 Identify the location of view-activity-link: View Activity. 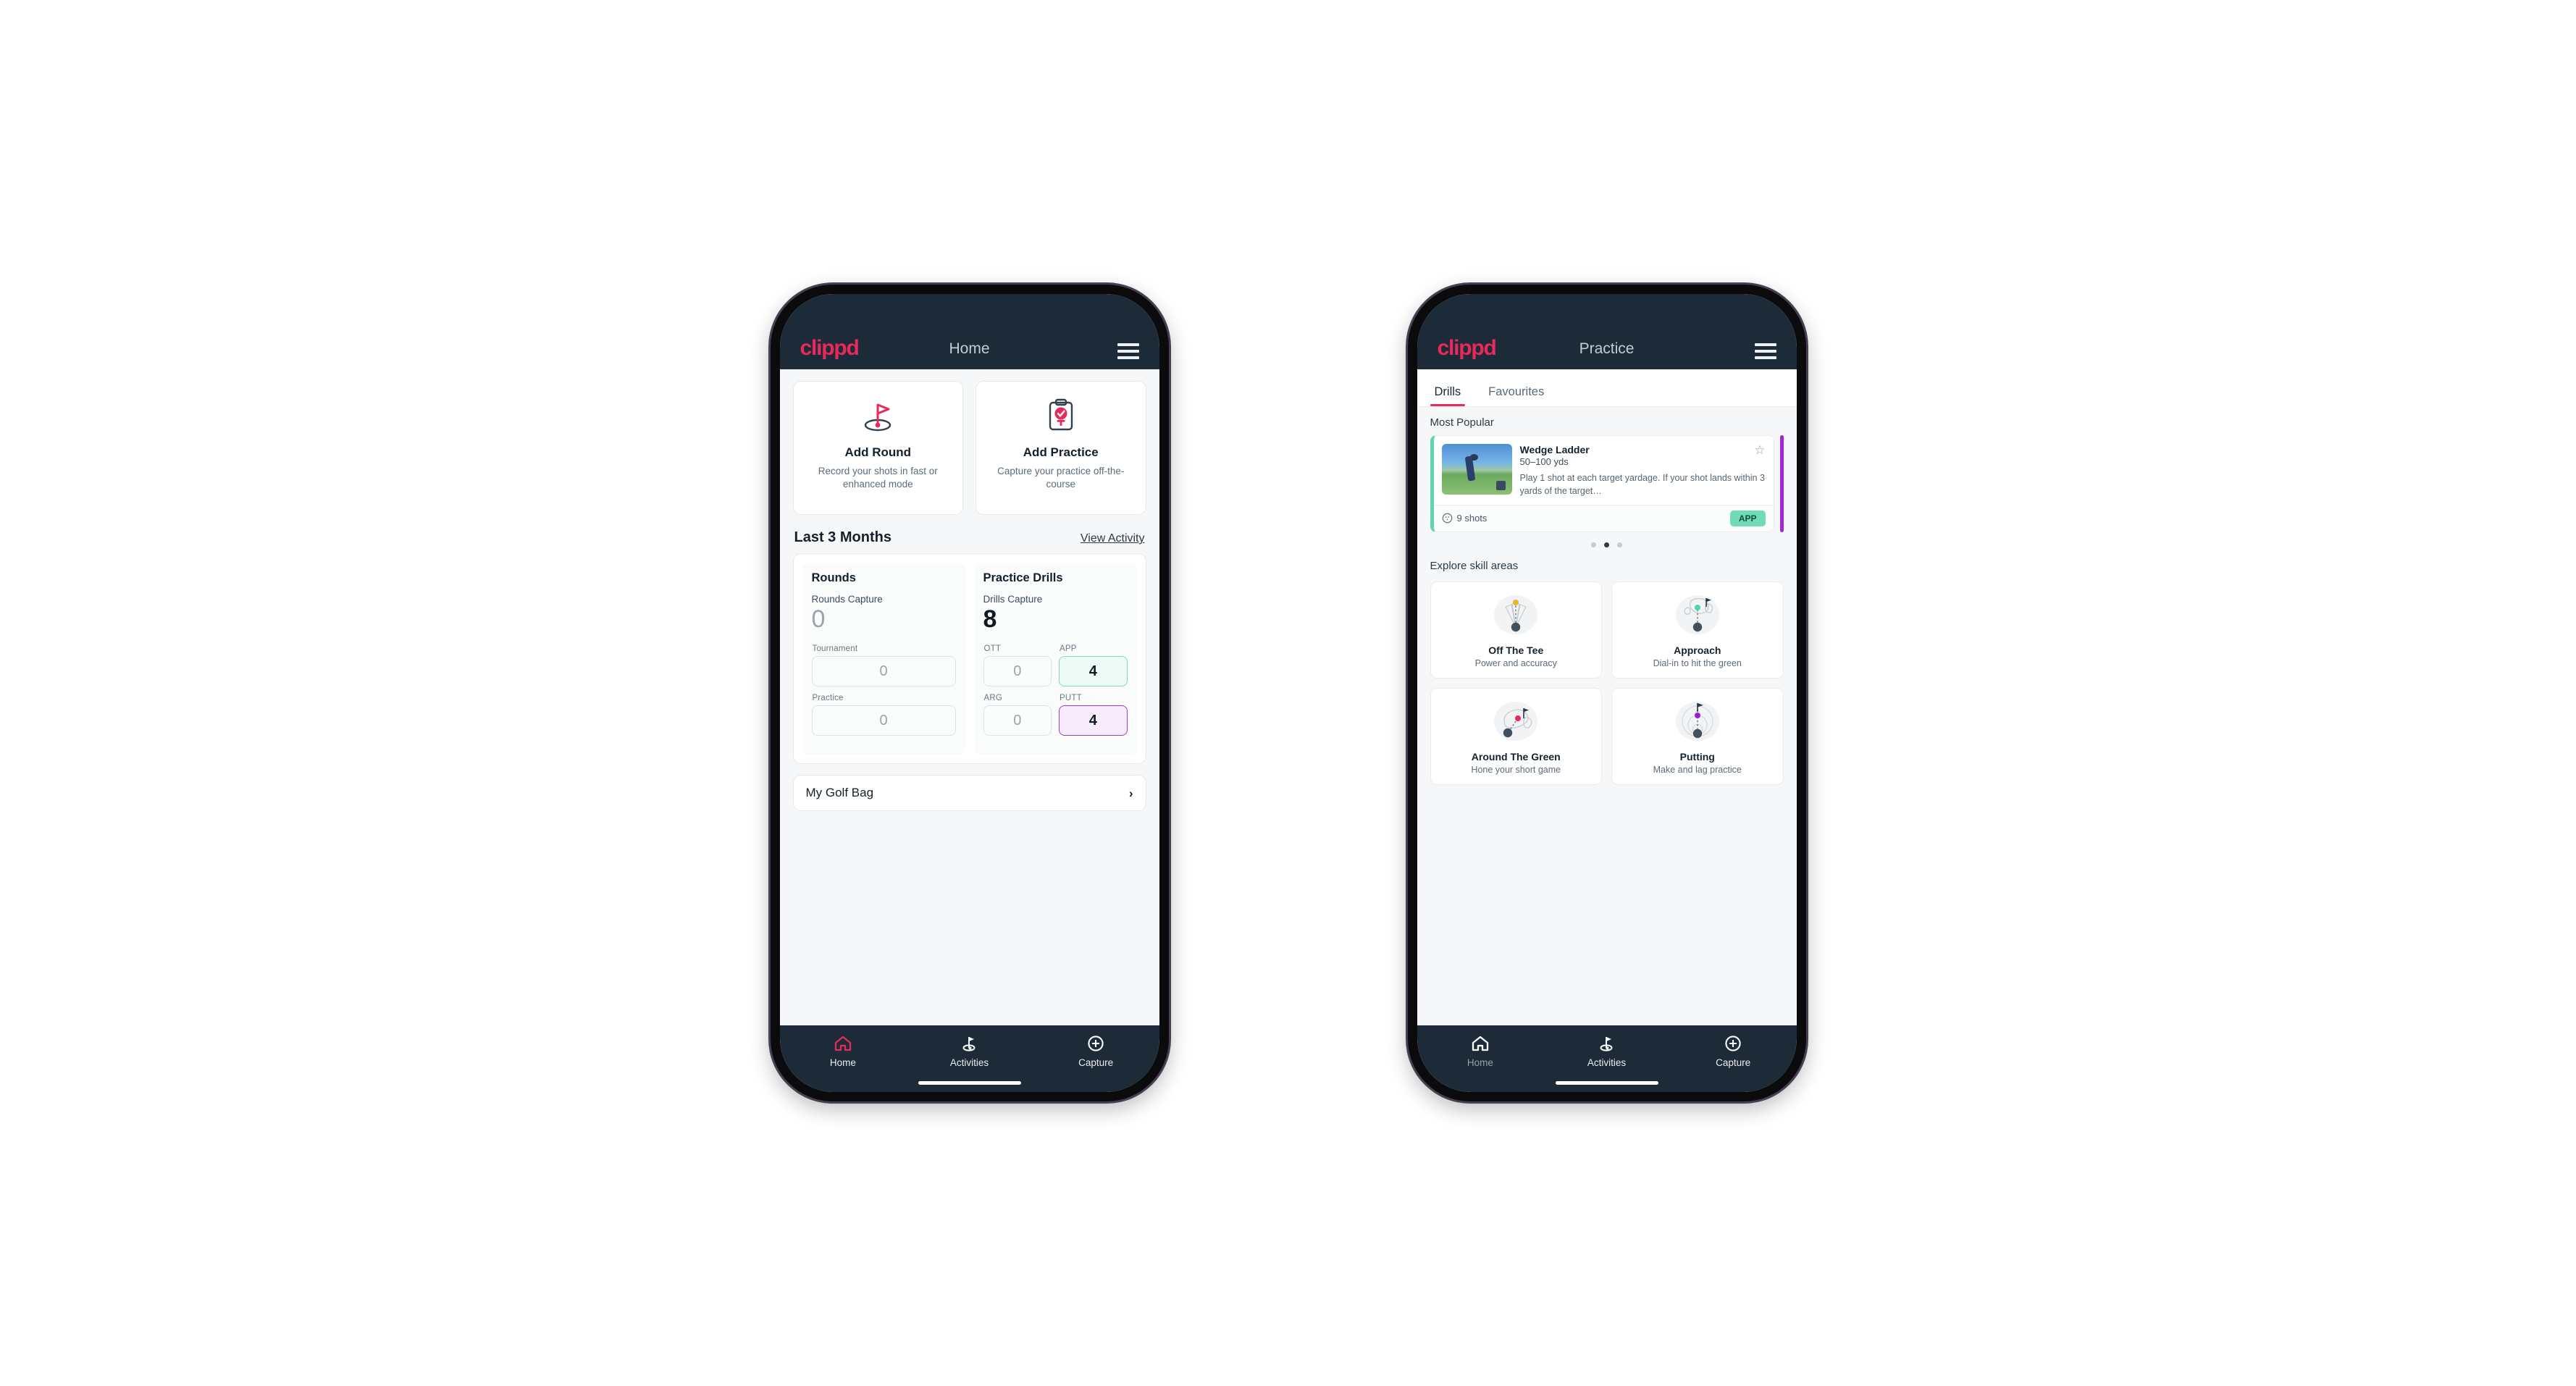
(1113, 538).